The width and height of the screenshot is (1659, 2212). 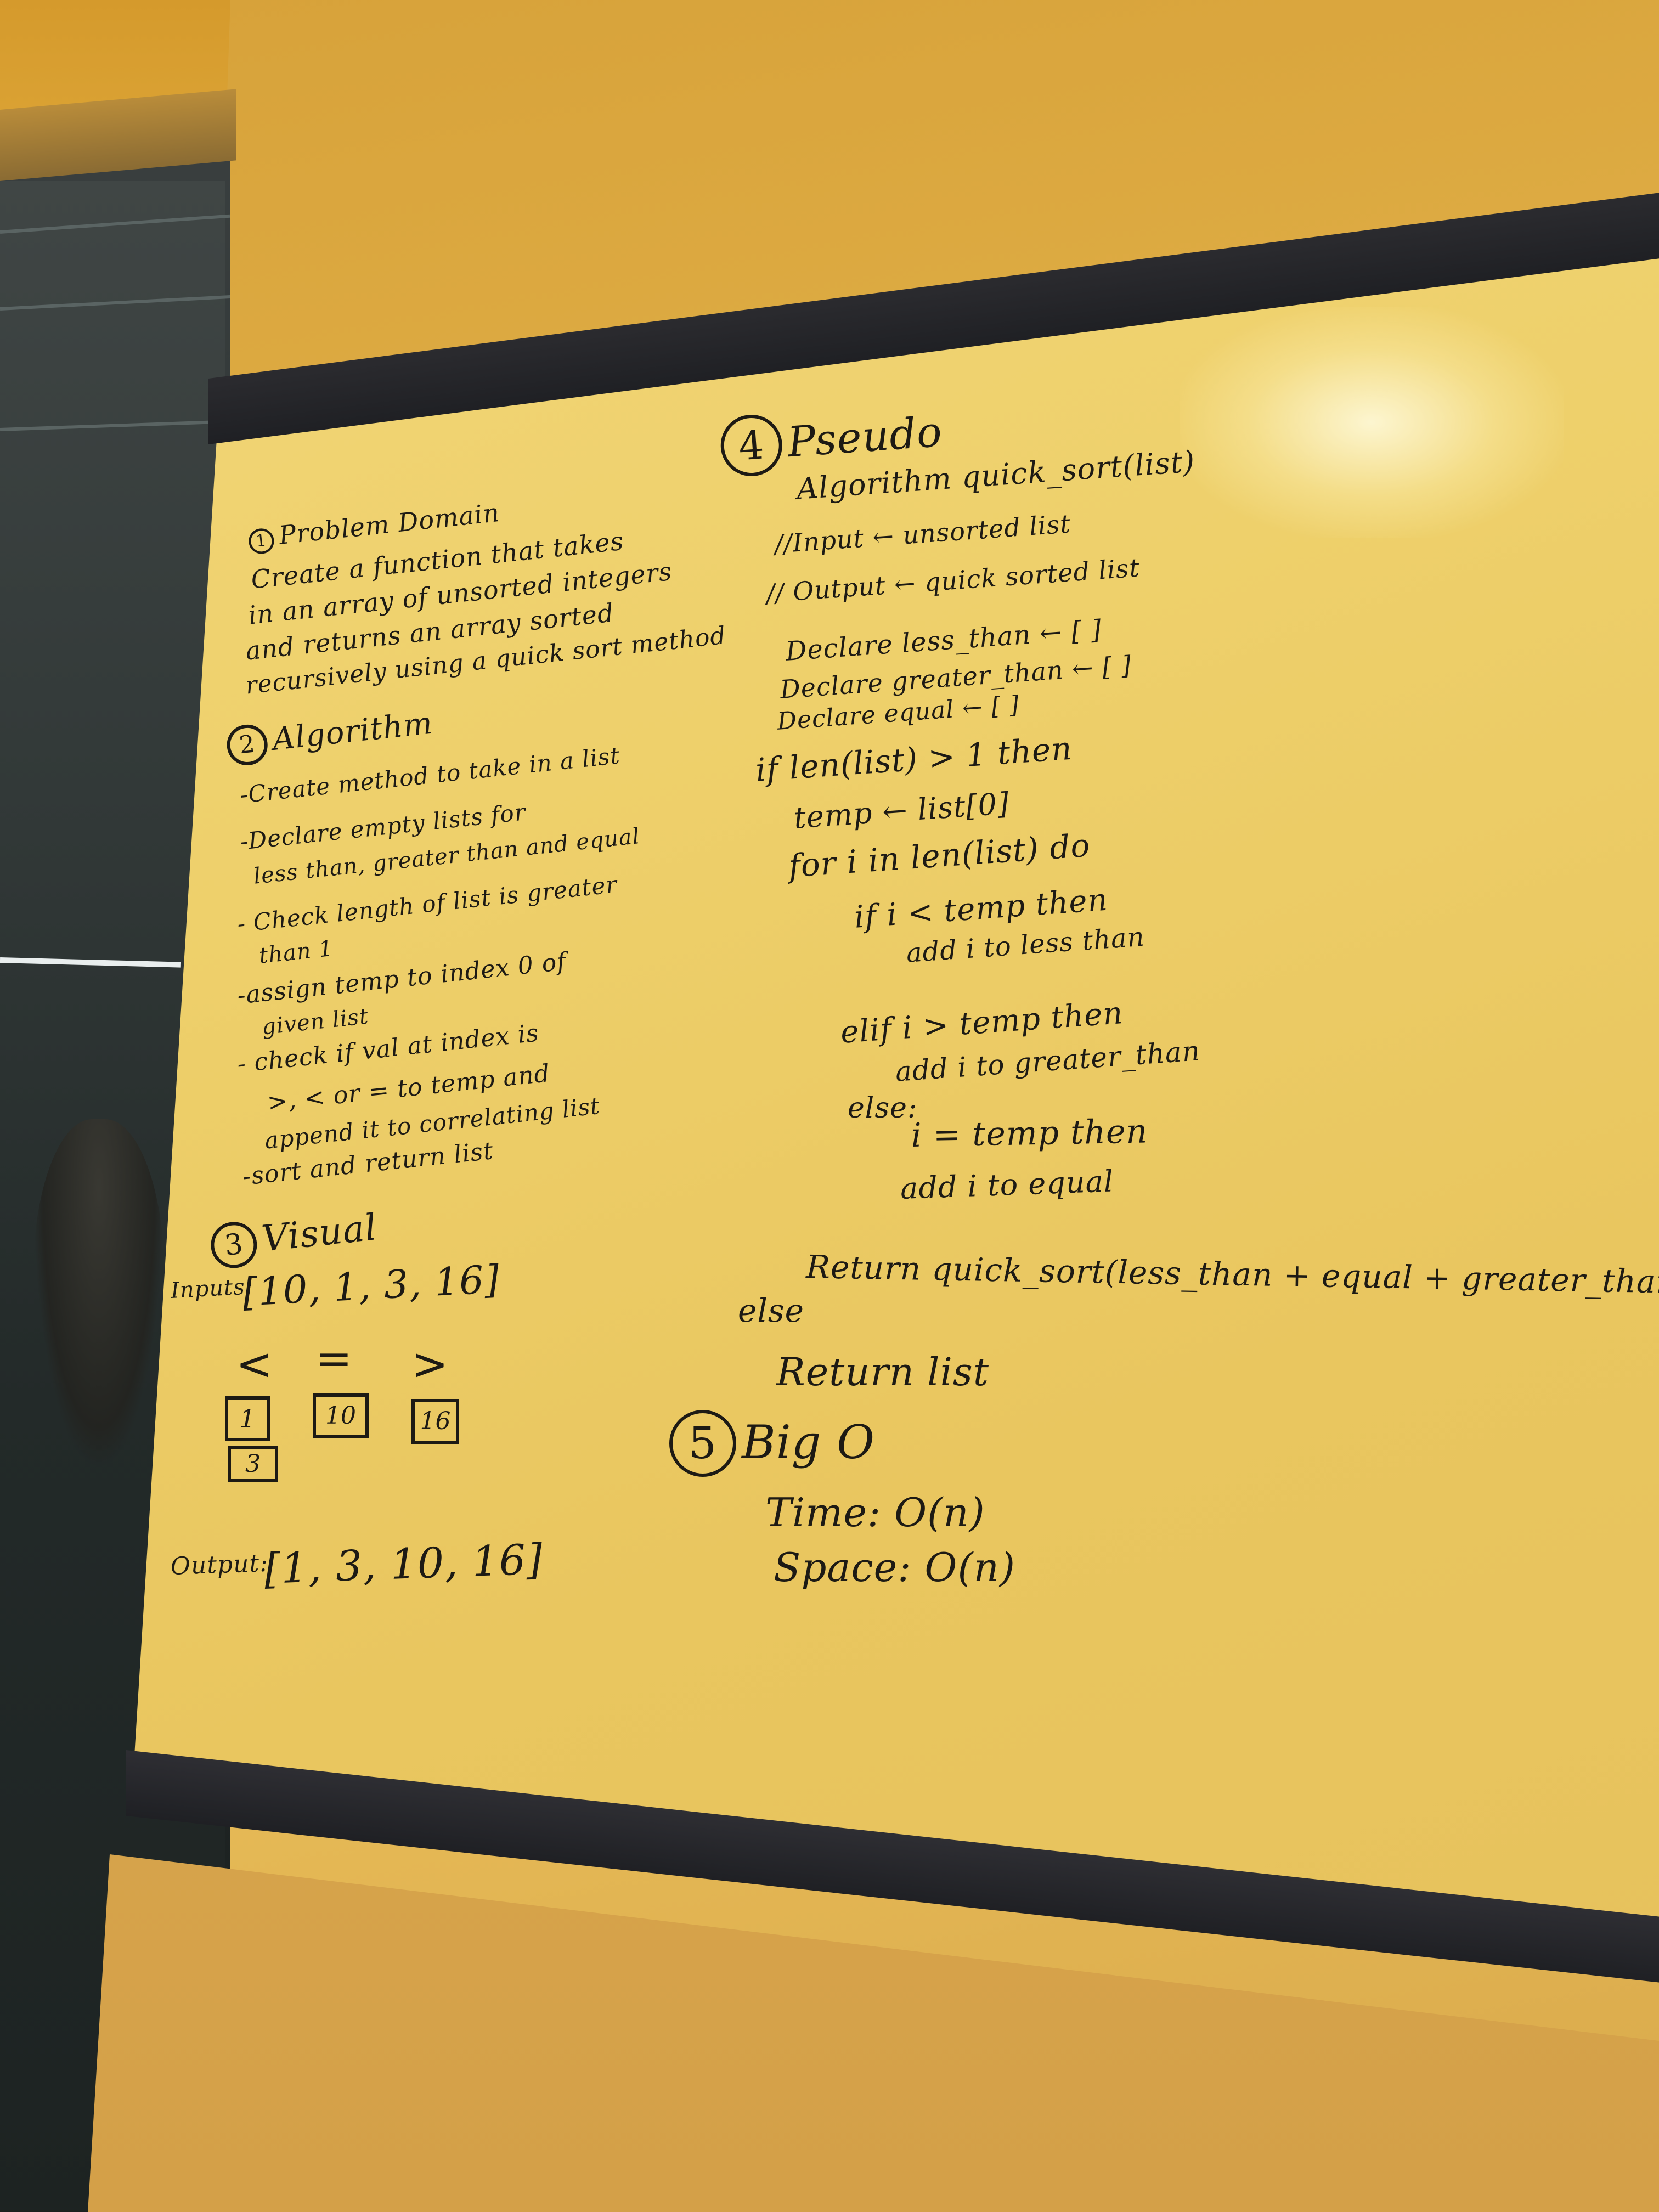 What do you see at coordinates (809, 1442) in the screenshot?
I see `section-title: Big O` at bounding box center [809, 1442].